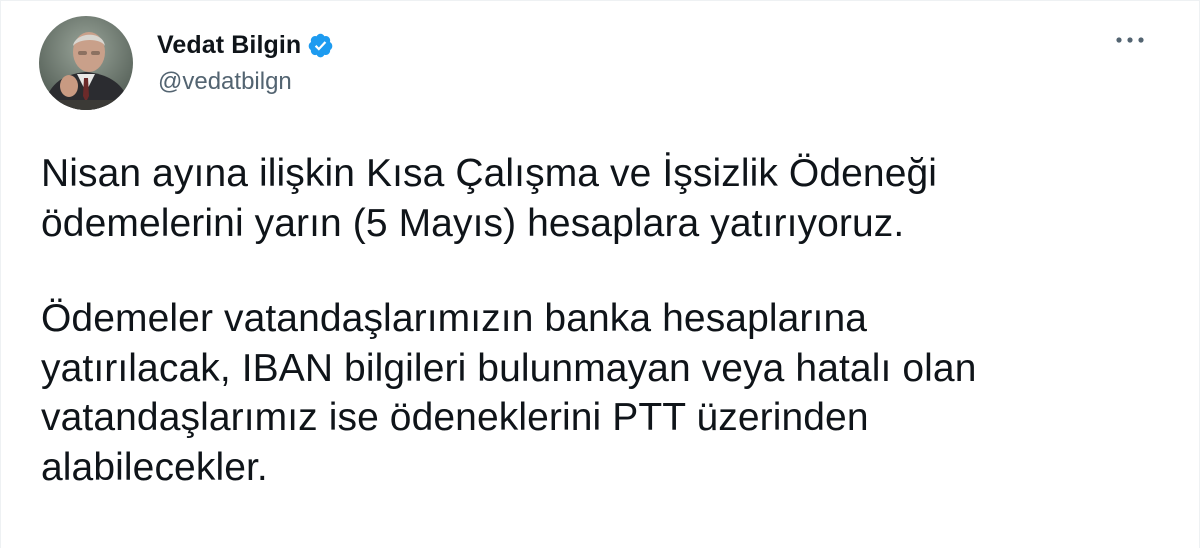  I want to click on avatar-photo, so click(86, 63).